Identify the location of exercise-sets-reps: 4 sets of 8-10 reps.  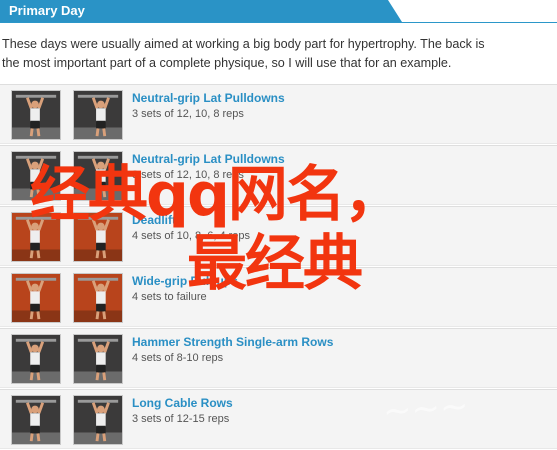
(178, 358).